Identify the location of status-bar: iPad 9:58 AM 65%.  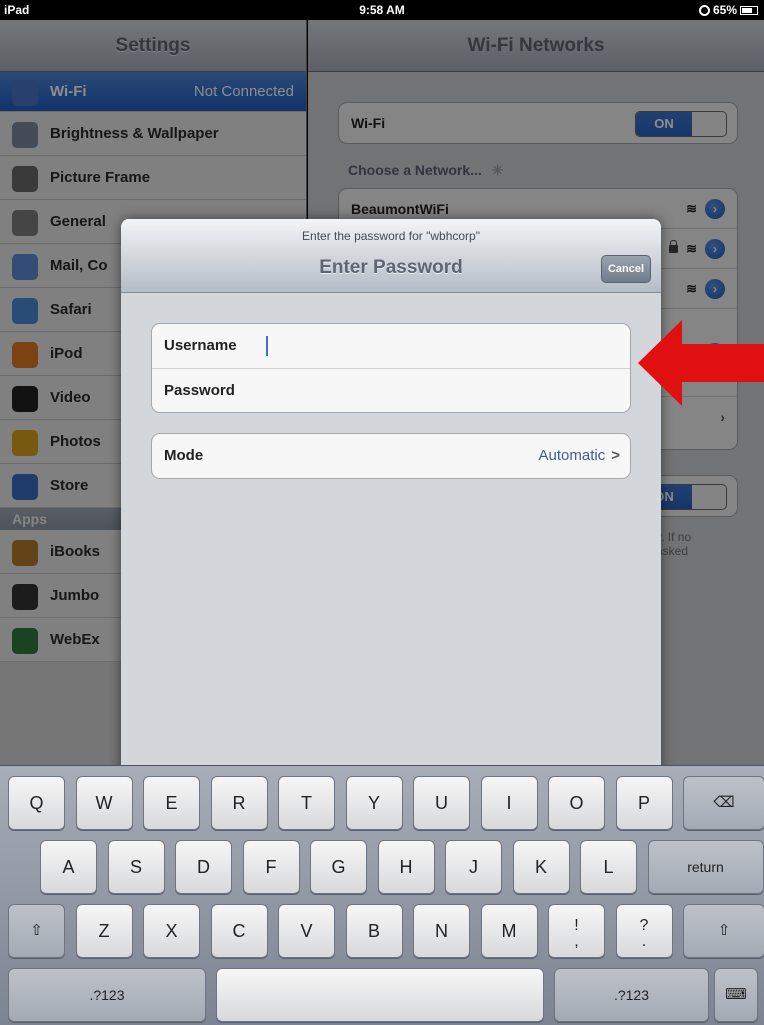
(382, 10).